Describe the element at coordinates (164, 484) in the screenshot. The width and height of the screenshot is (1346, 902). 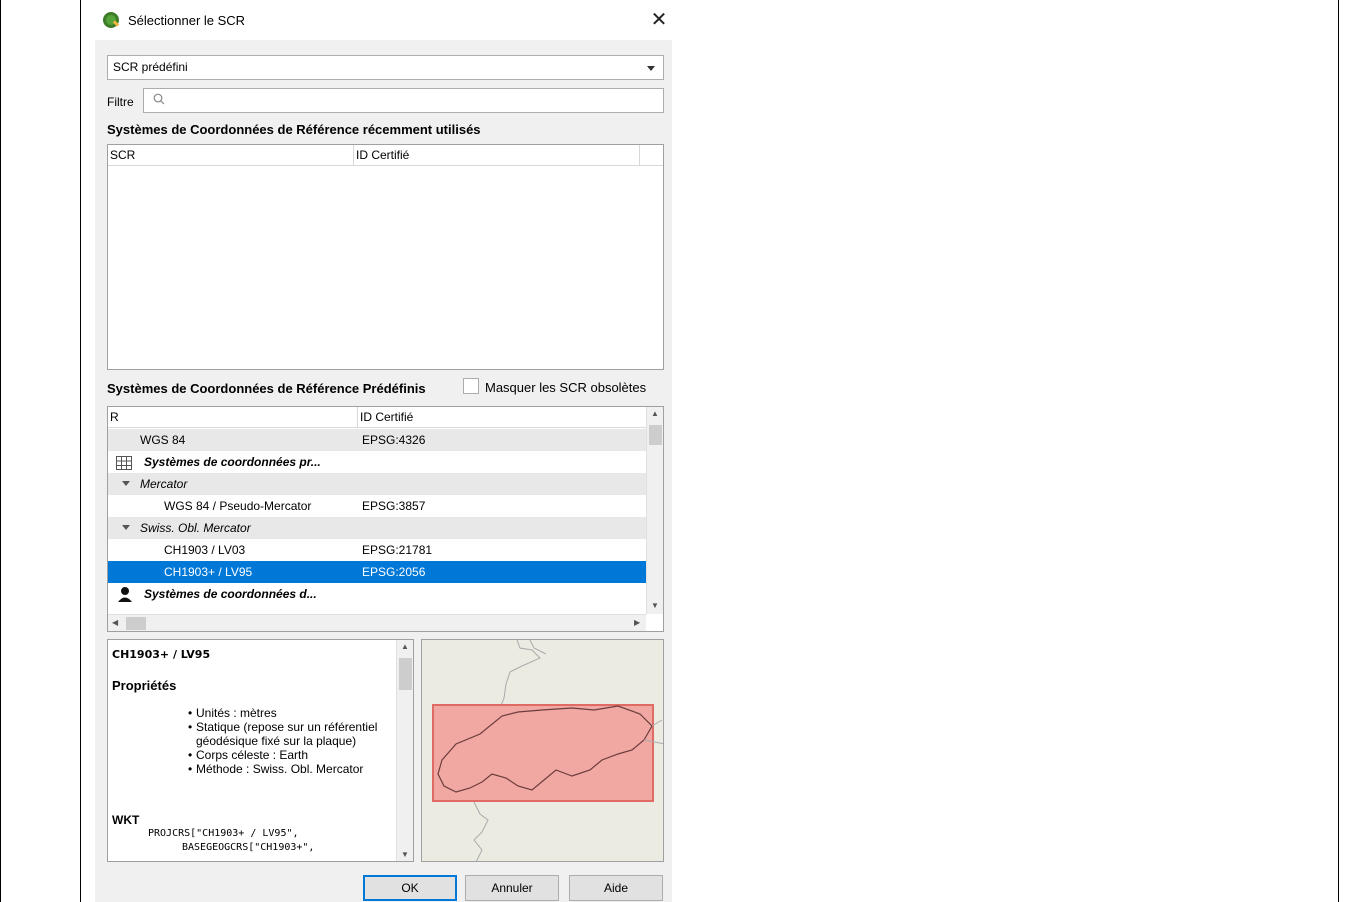
I see `subgroup-label: Mercator` at that location.